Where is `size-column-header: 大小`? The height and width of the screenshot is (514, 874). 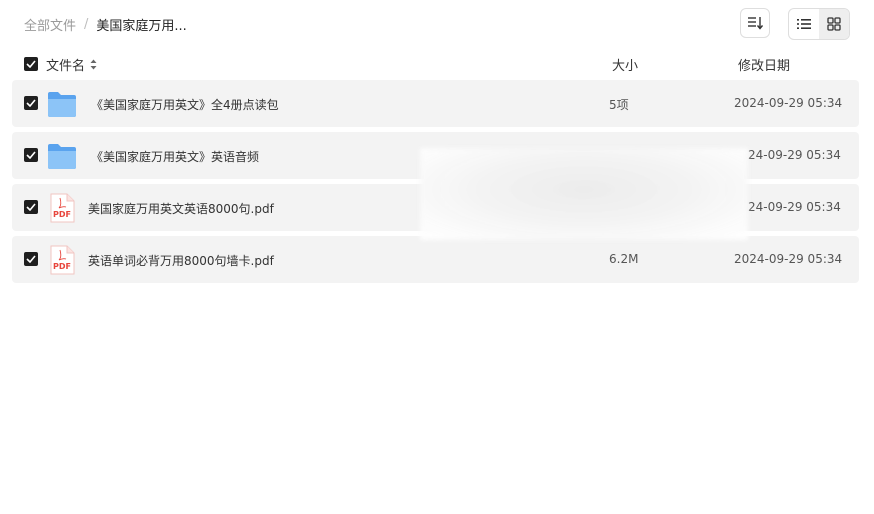 size-column-header: 大小 is located at coordinates (625, 64).